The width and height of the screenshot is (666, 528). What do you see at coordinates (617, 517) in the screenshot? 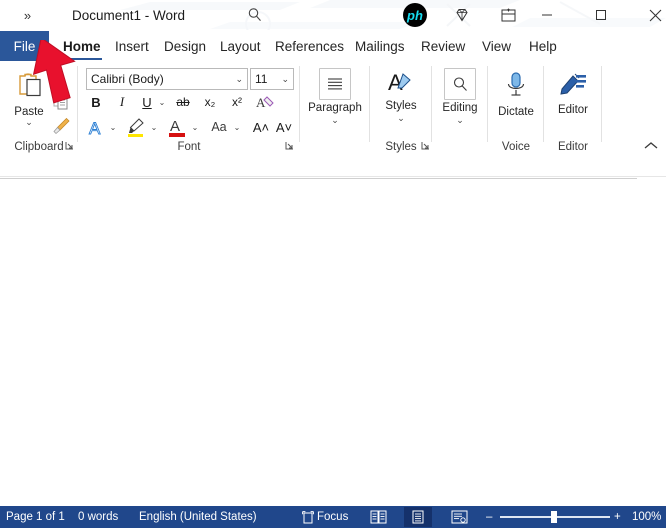
I see `zoom-in-button: +` at bounding box center [617, 517].